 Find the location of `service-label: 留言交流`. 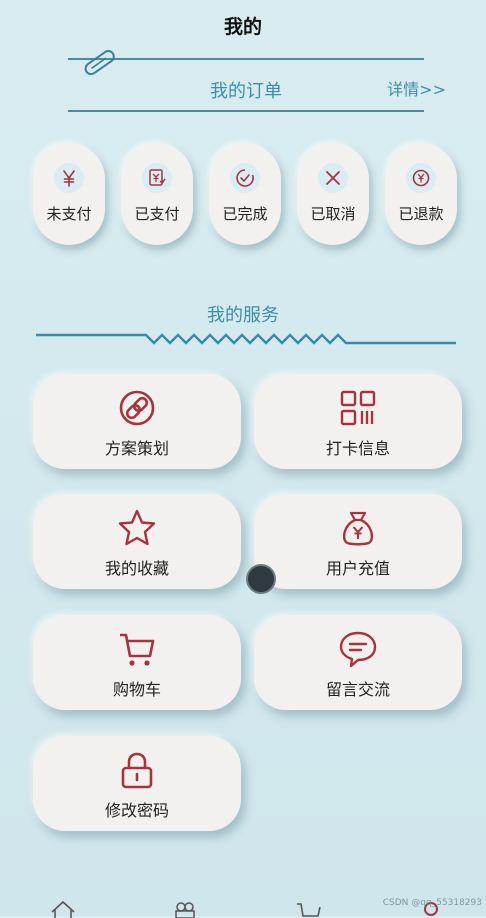

service-label: 留言交流 is located at coordinates (357, 689).